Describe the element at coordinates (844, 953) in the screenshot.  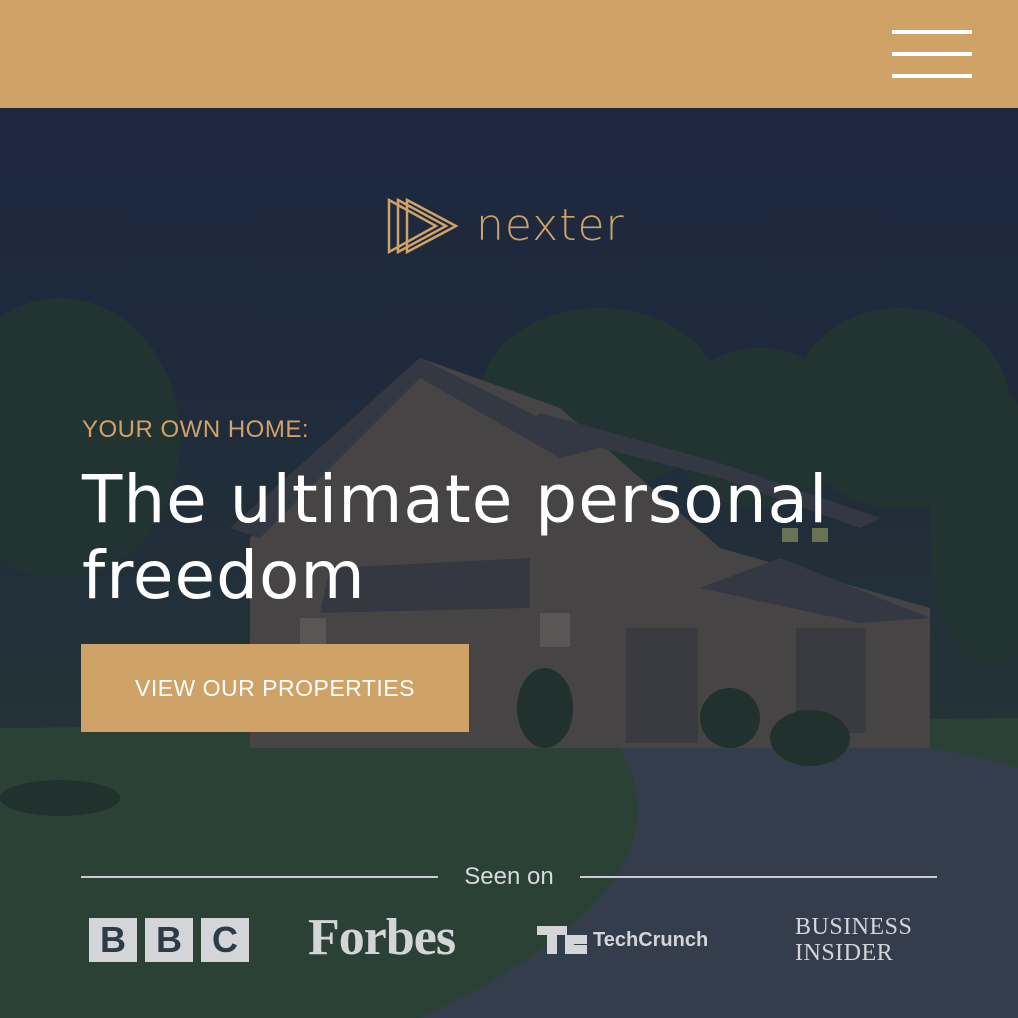
I see `business-insider-line: INSIDER` at that location.